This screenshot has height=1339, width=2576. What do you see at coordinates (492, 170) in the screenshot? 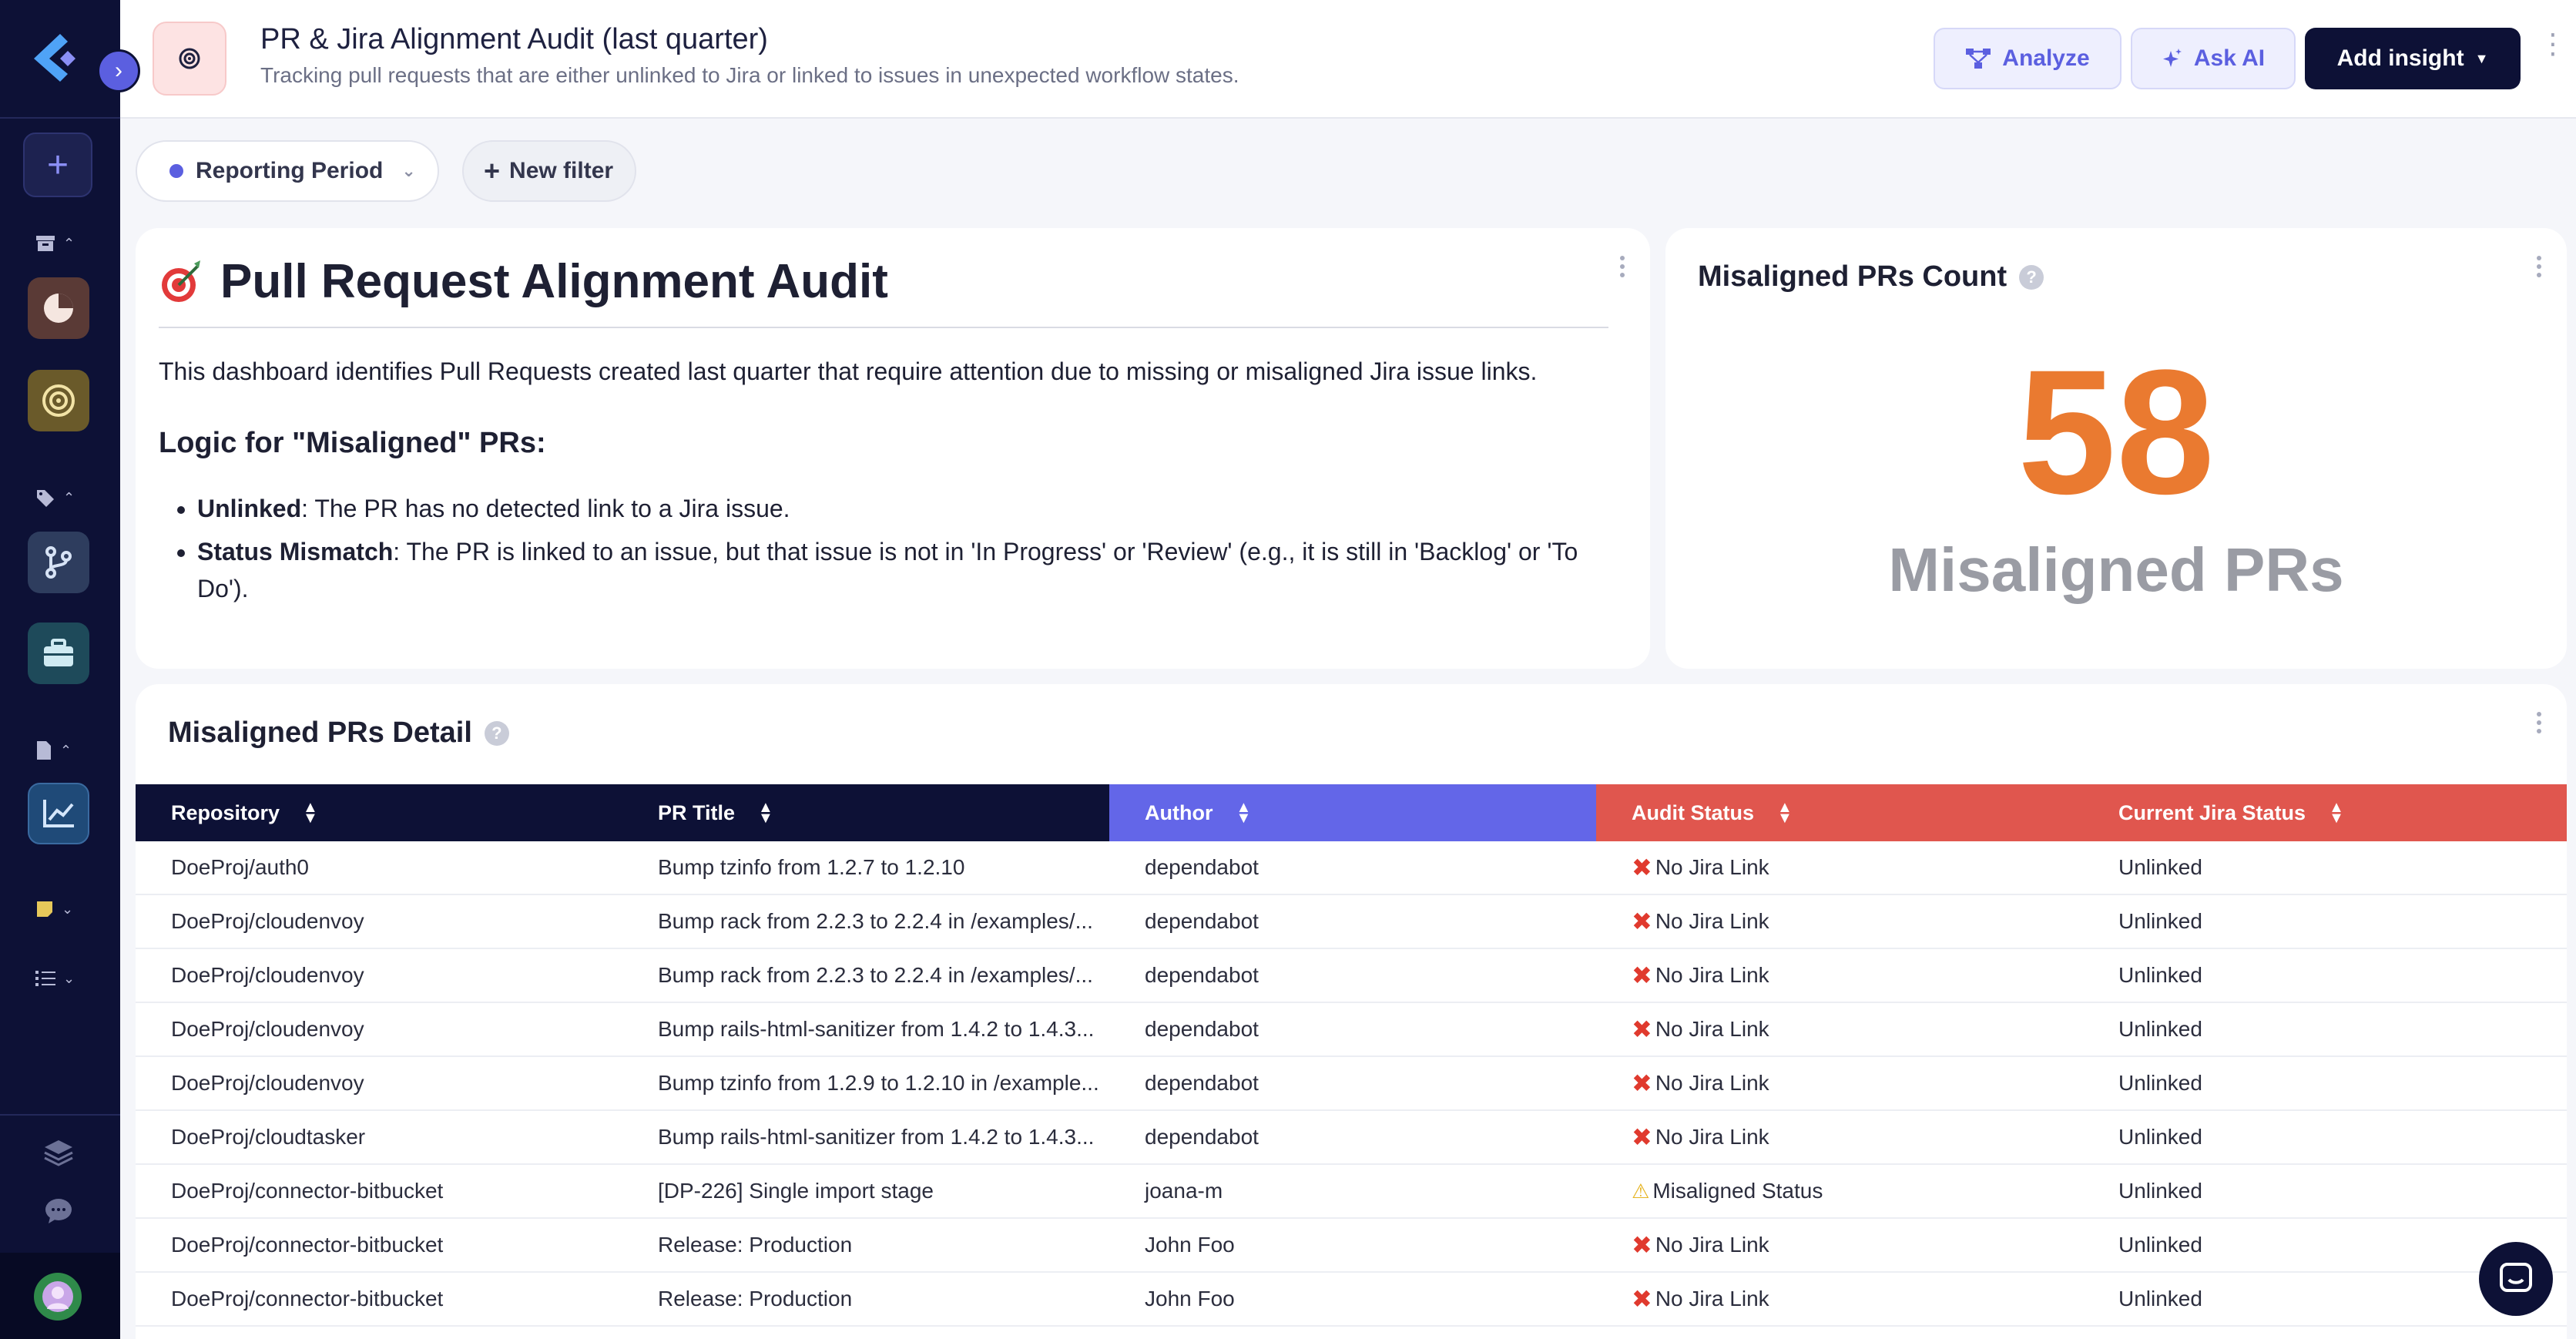
I see `plus-icon: +` at bounding box center [492, 170].